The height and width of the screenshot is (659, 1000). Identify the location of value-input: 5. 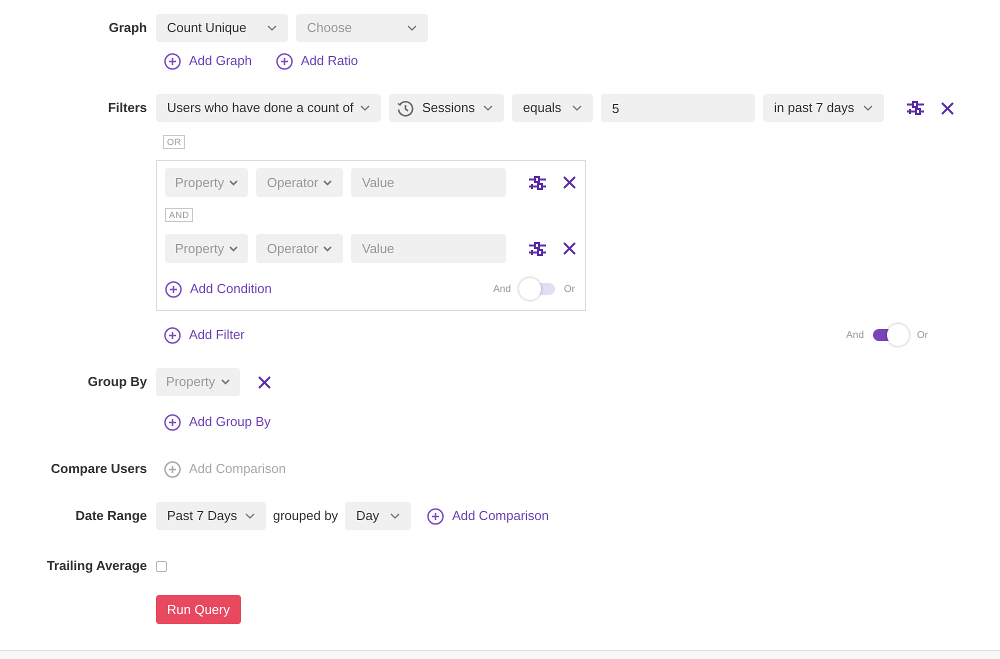
(678, 108).